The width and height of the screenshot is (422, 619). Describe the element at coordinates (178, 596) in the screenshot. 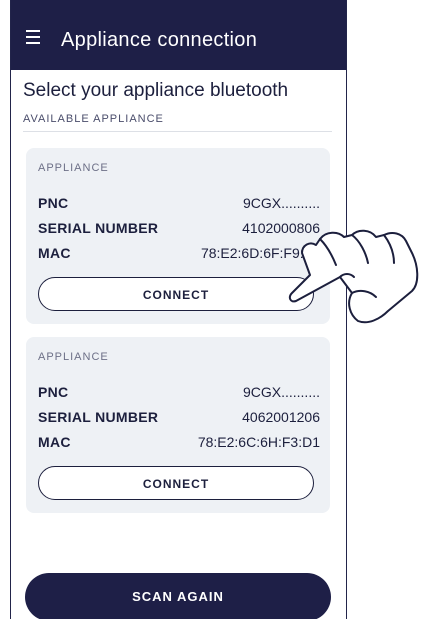

I see `scan-again-button: SCAN AGAIN` at that location.